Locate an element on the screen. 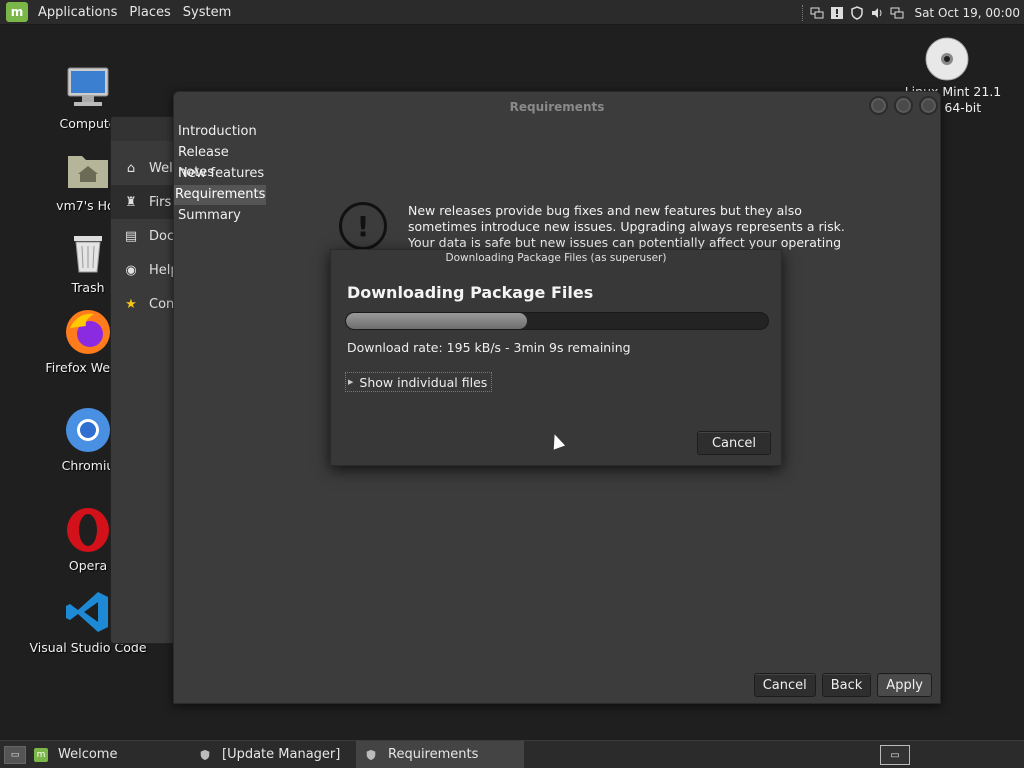  task-label: Requirements is located at coordinates (433, 754).